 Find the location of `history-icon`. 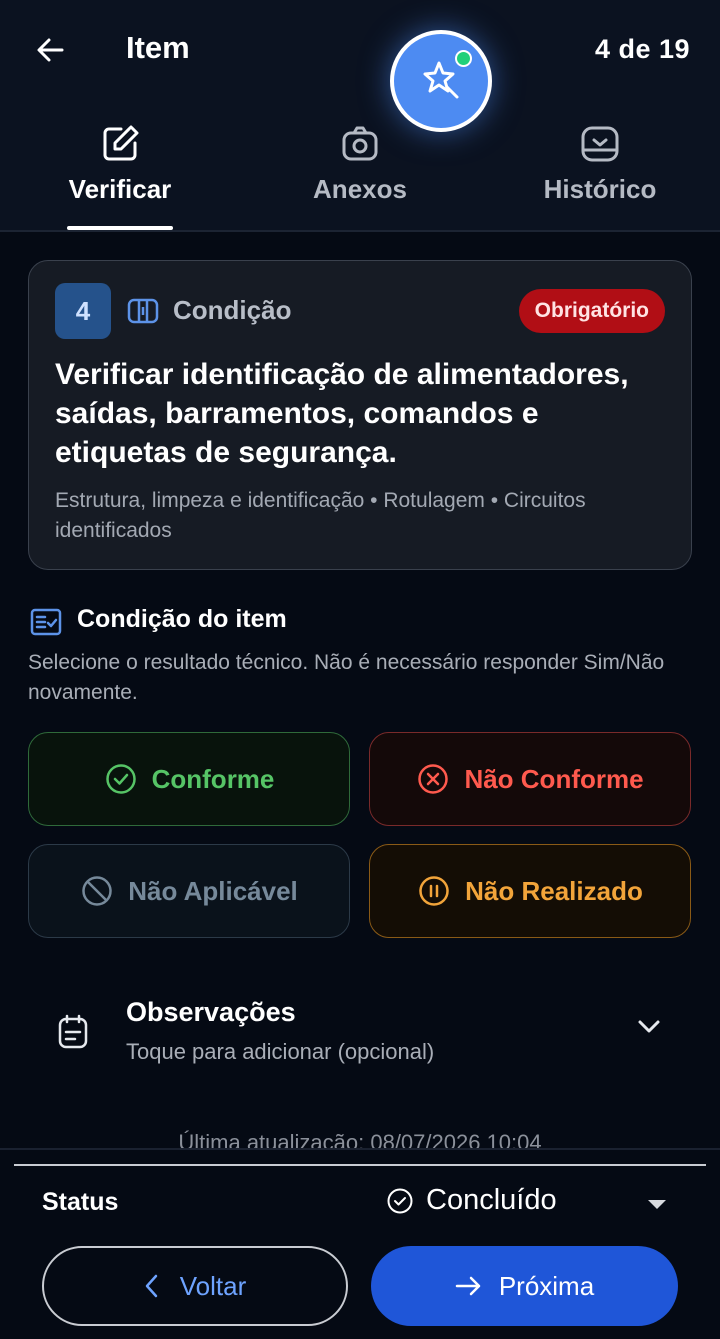

history-icon is located at coordinates (600, 144).